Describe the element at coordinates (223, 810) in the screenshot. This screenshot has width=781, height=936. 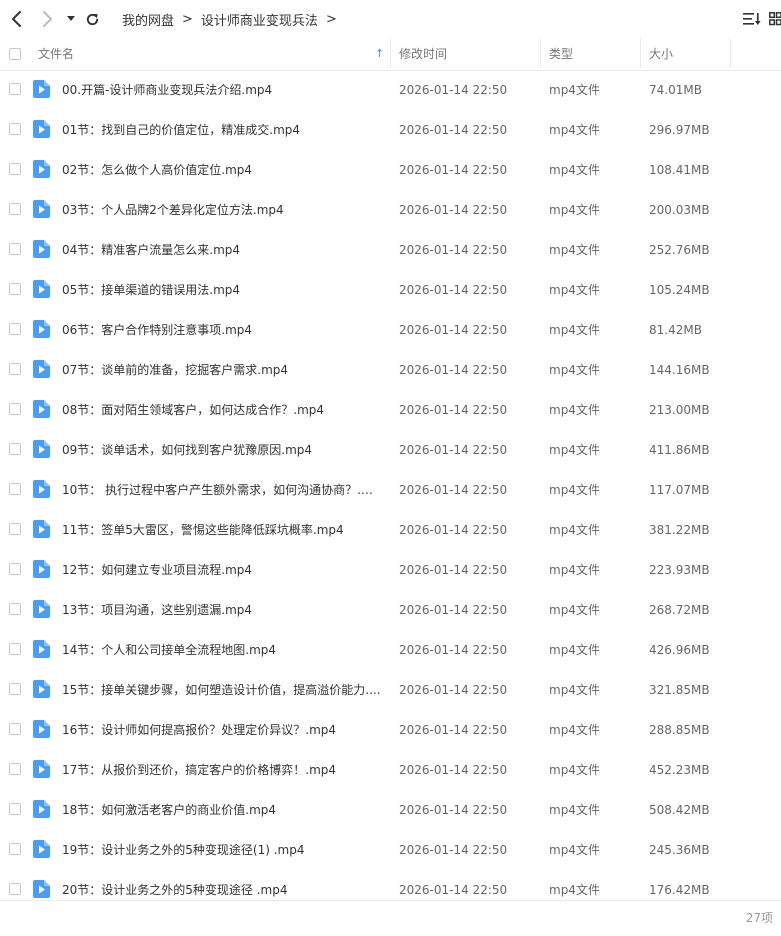
I see `file-name: 18节：如何激活老客户的商业价值.mp4` at that location.